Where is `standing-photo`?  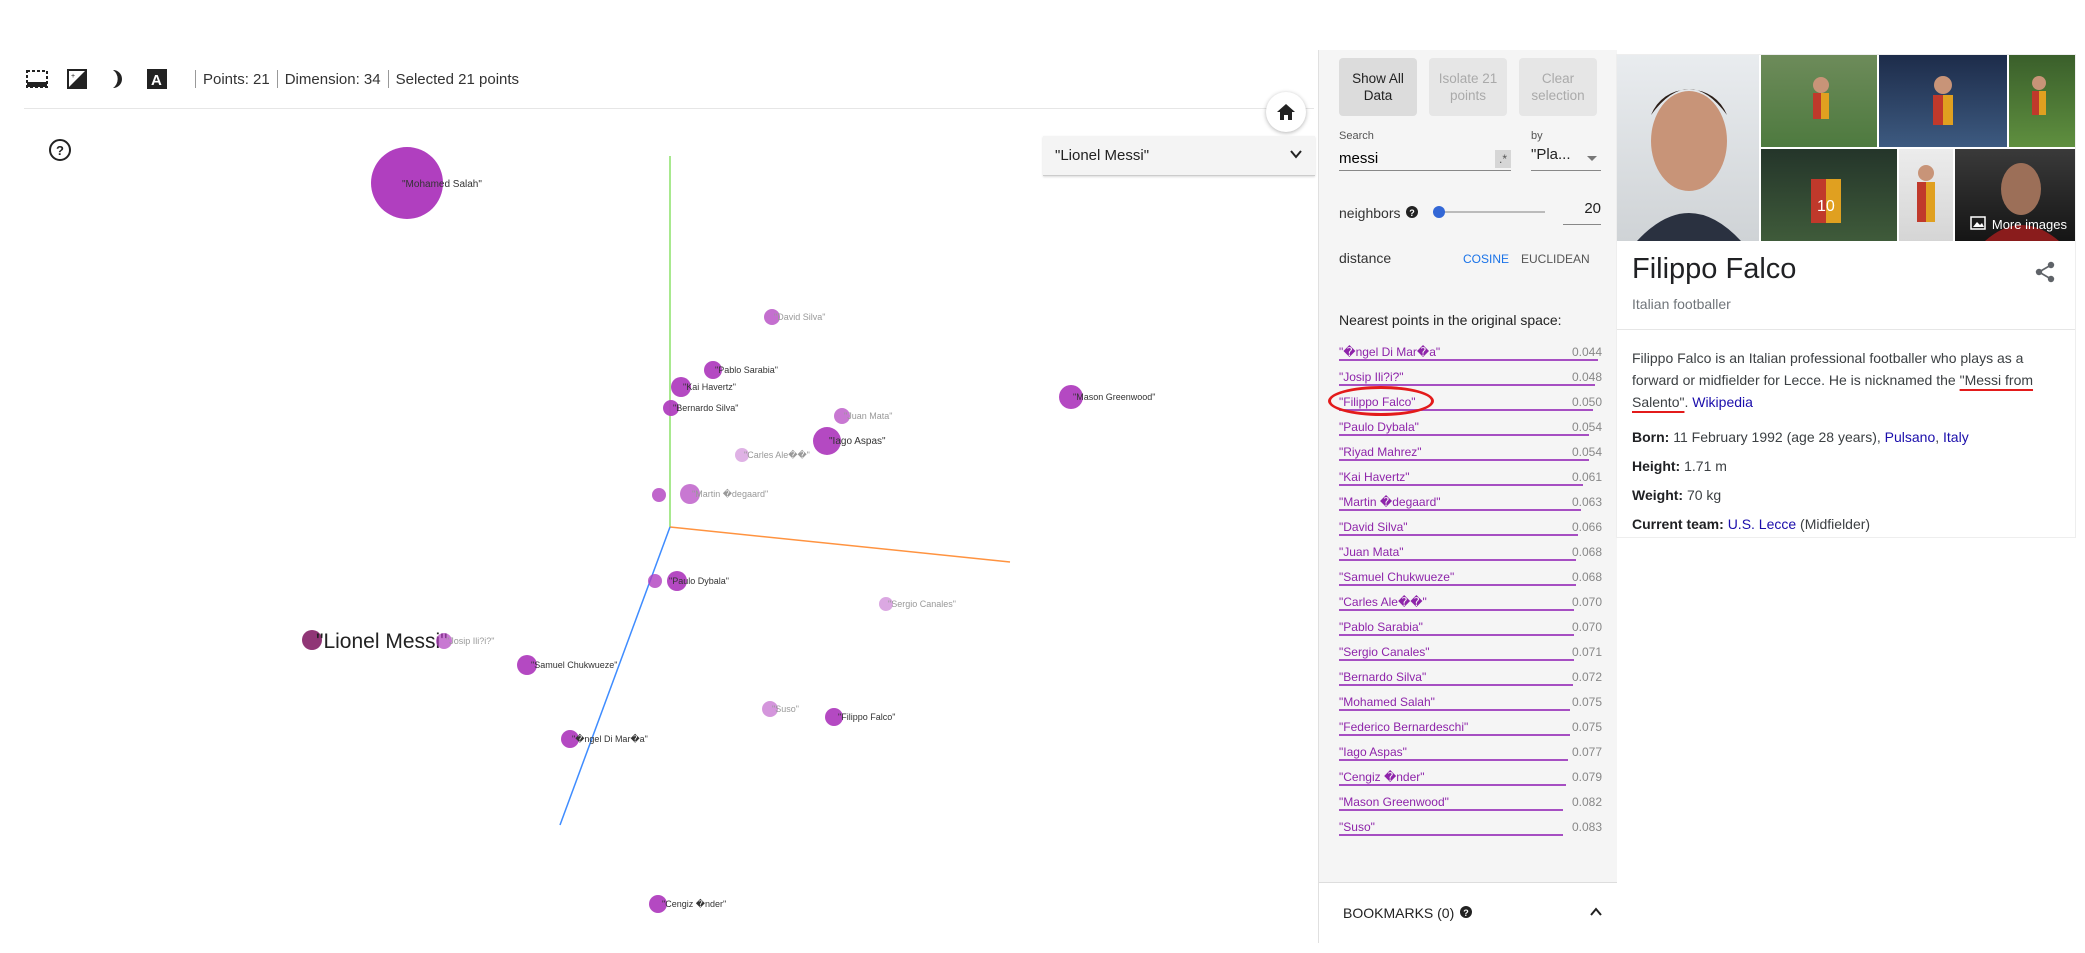 standing-photo is located at coordinates (1926, 195).